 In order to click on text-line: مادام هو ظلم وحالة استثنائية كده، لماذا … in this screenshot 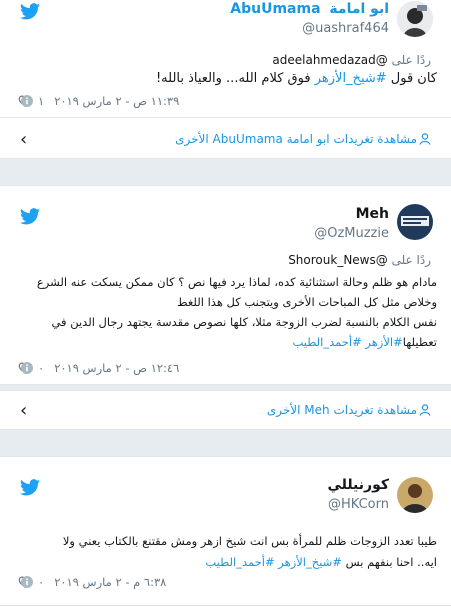, I will do `click(236, 282)`.